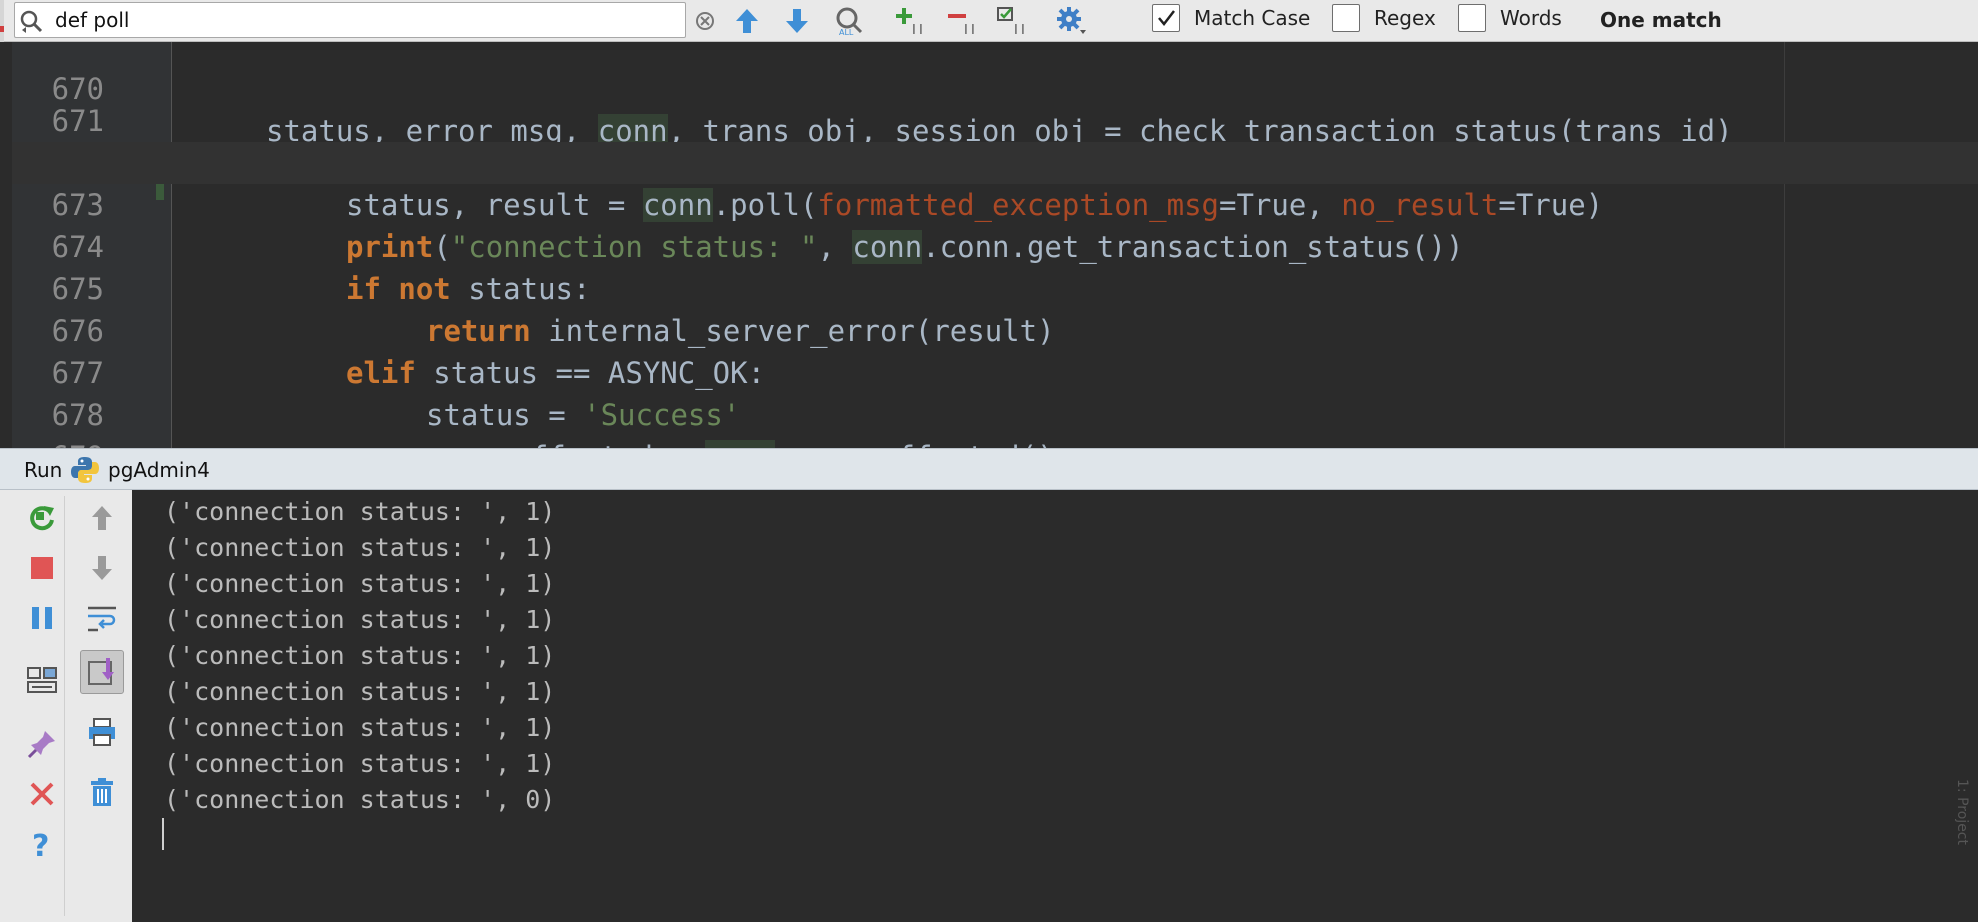 Image resolution: width=1978 pixels, height=922 pixels. Describe the element at coordinates (995, 329) in the screenshot. I see `code-line: 676 elif status == ASYNC_OK:` at that location.